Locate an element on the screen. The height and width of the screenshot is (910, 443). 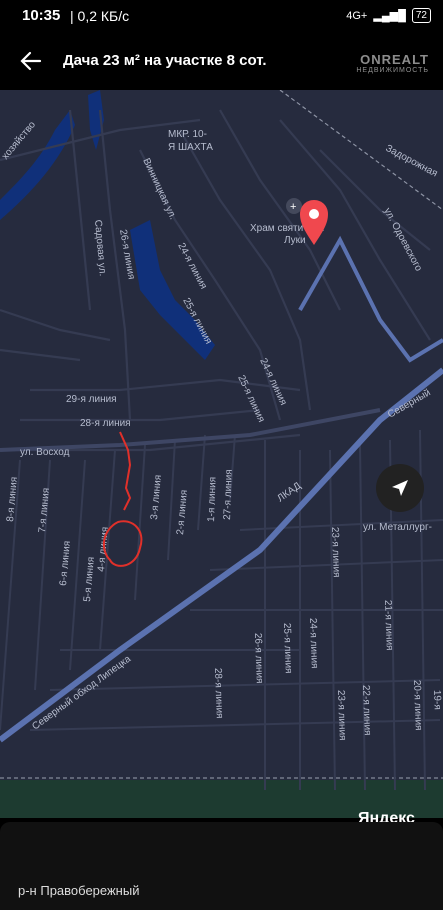
status-right: 4G+ ▂▄▆█ 72 is located at coordinates (388, 15).